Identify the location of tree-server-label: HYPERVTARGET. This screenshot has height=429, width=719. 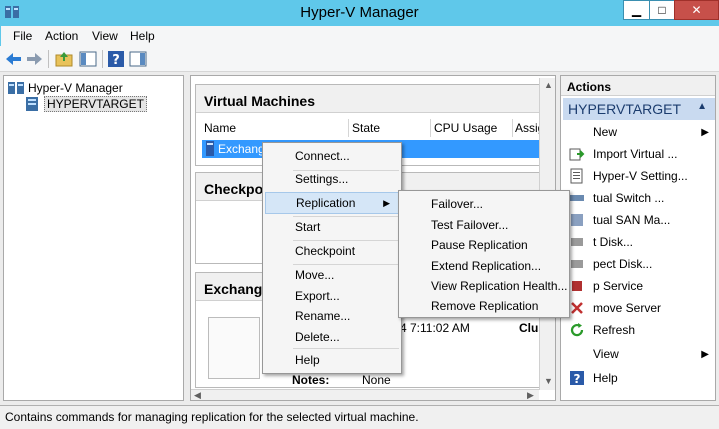
(95, 104).